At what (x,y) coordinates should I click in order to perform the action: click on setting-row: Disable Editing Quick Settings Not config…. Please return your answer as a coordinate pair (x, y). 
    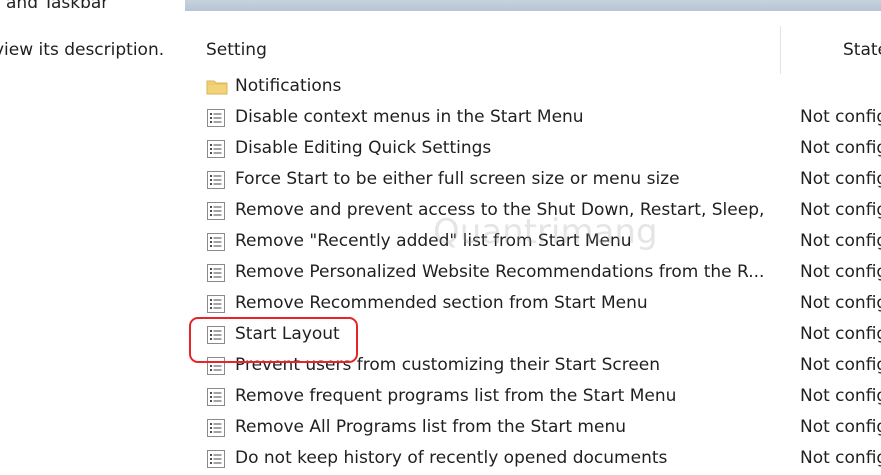
    Looking at the image, I should click on (440, 149).